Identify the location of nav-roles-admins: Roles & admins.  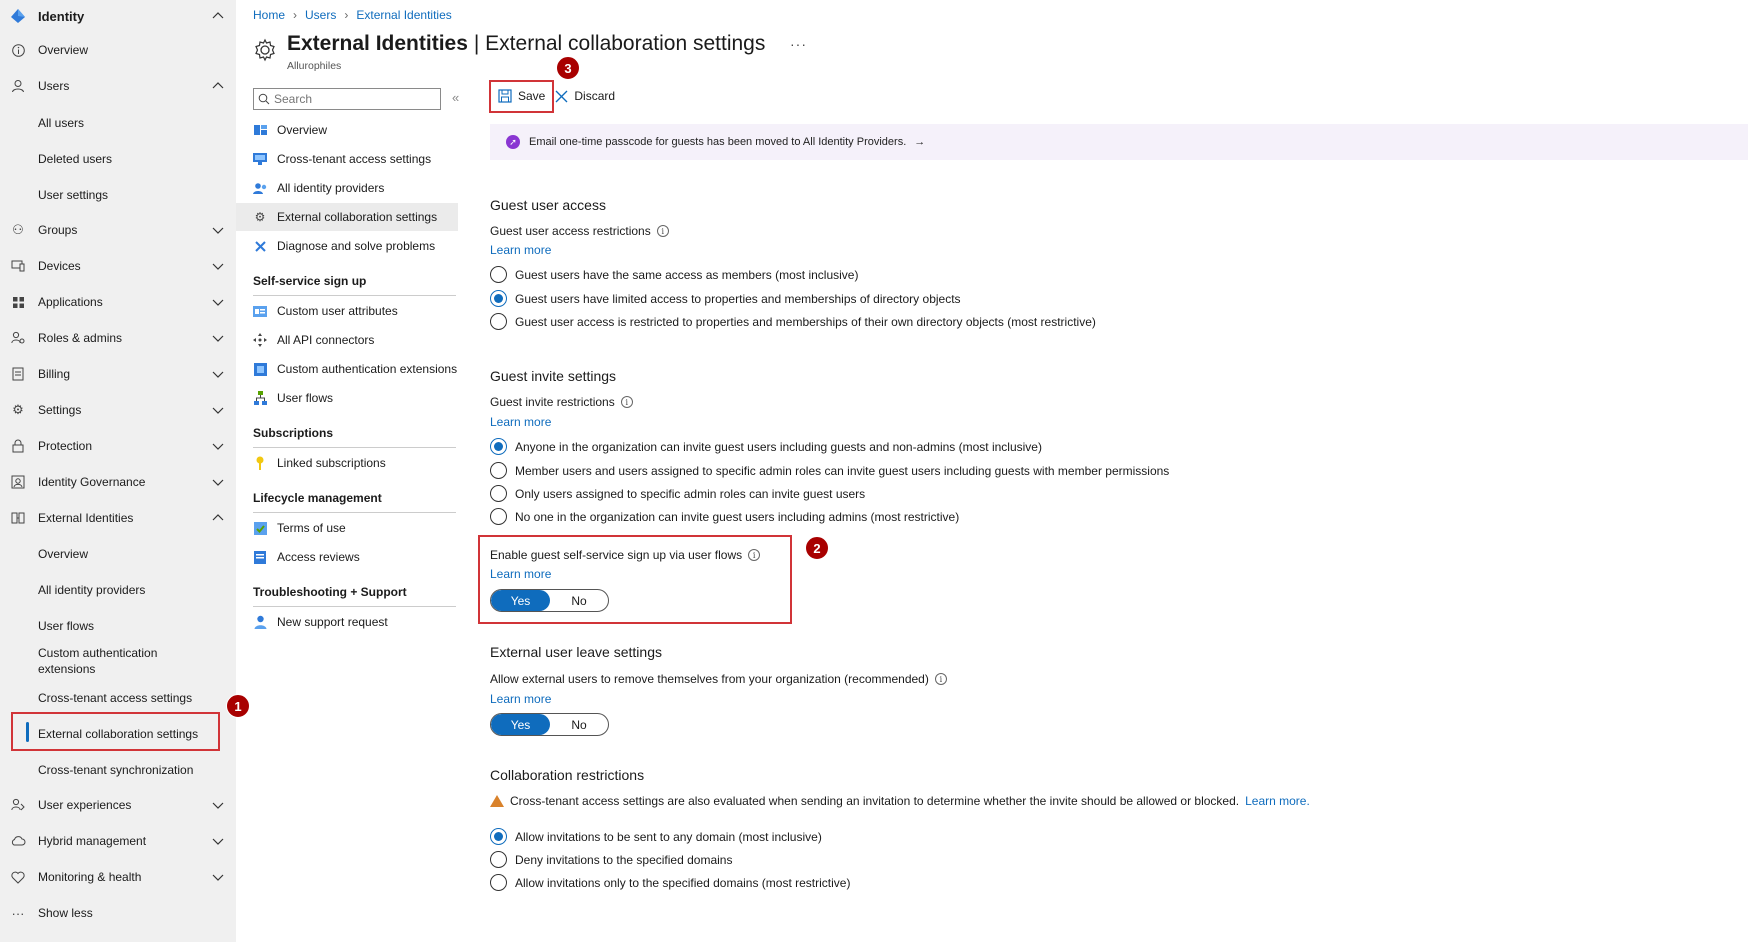
(118, 338).